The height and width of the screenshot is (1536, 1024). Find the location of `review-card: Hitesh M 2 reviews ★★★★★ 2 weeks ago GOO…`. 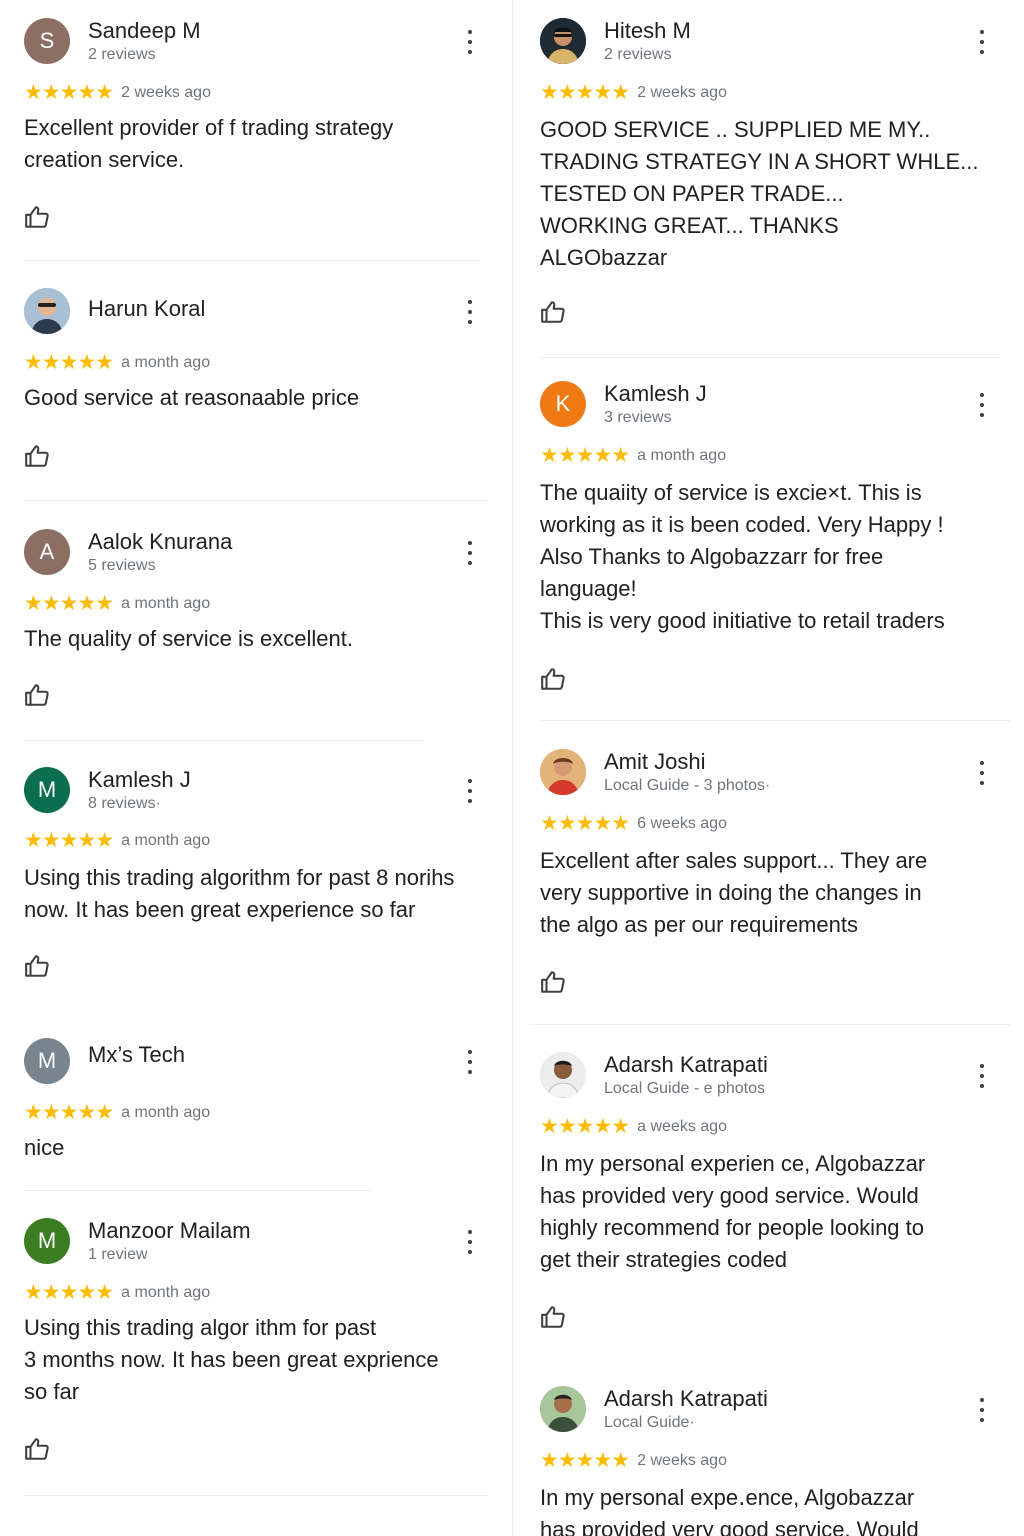

review-card: Hitesh M 2 reviews ★★★★★ 2 weeks ago GOO… is located at coordinates (775, 173).